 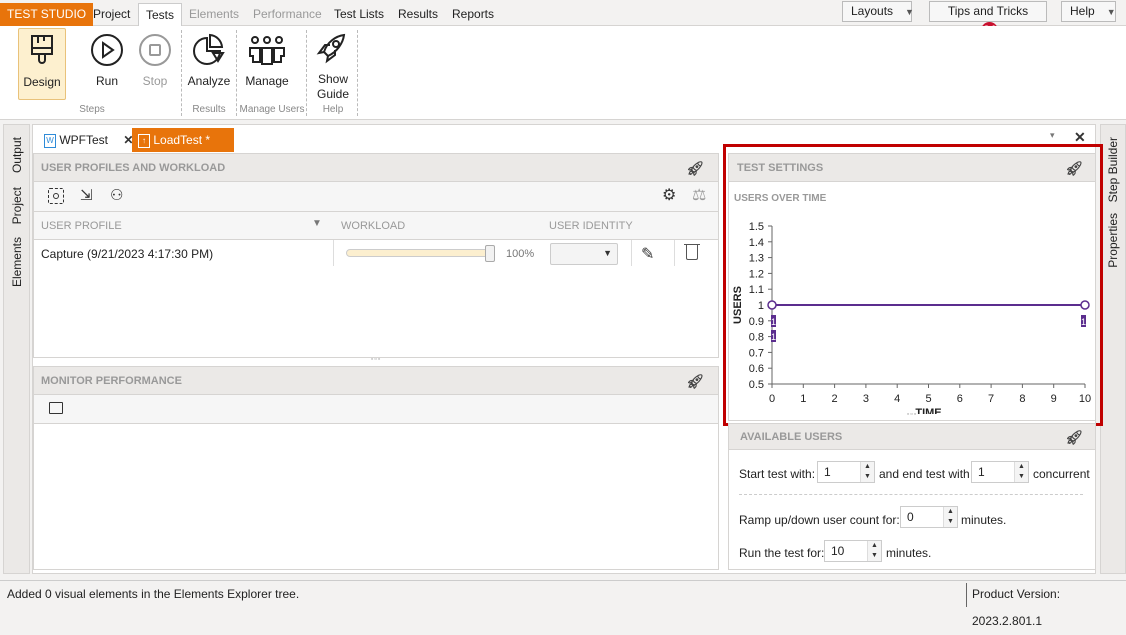 What do you see at coordinates (160, 15) in the screenshot?
I see `menu-tab-tests: Tests` at bounding box center [160, 15].